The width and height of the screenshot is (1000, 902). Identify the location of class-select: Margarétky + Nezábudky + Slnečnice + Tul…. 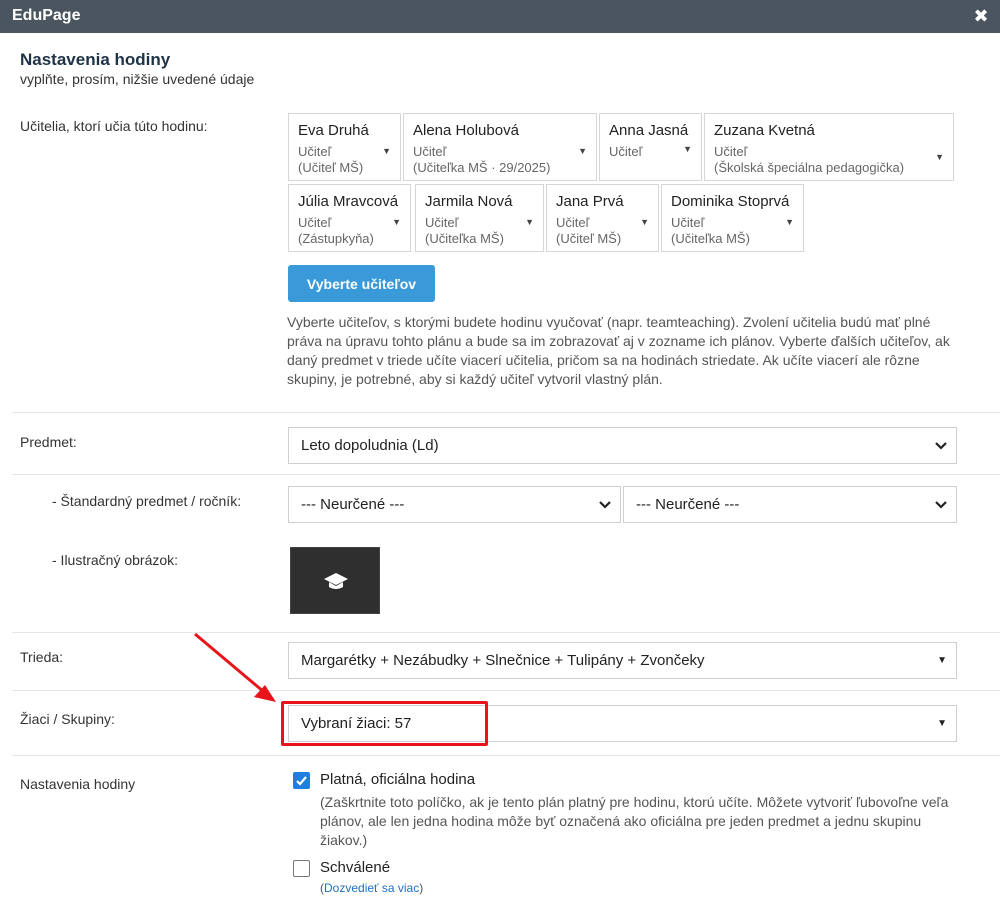
(622, 660).